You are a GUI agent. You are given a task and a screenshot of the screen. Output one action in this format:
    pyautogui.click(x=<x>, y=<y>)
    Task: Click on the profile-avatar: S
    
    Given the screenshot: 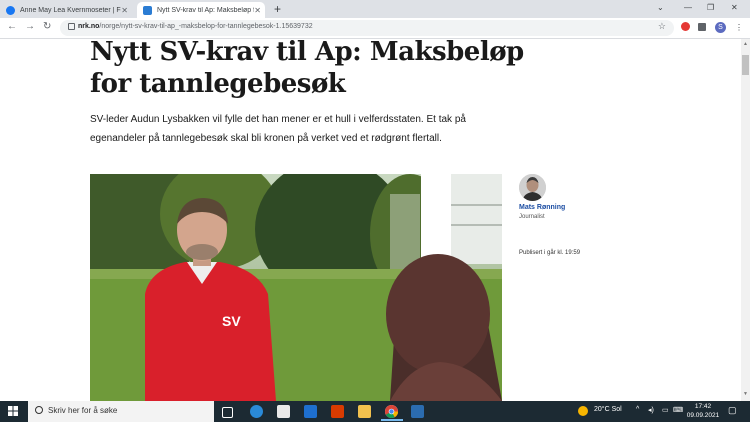 What is the action you would take?
    pyautogui.click(x=720, y=27)
    